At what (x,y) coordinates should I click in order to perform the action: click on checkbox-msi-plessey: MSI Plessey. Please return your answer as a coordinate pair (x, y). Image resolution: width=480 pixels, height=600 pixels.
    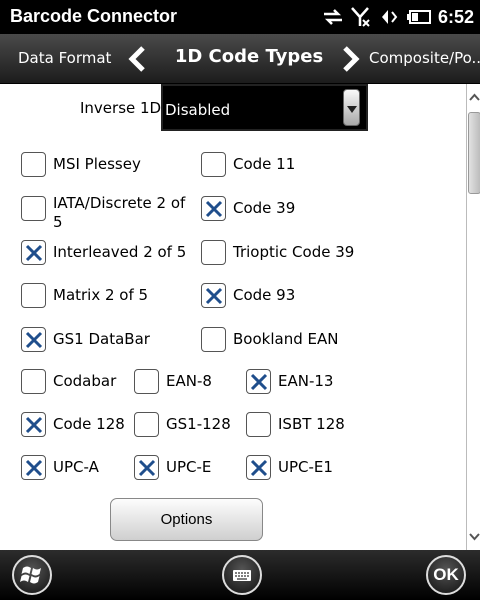
    Looking at the image, I should click on (81, 164).